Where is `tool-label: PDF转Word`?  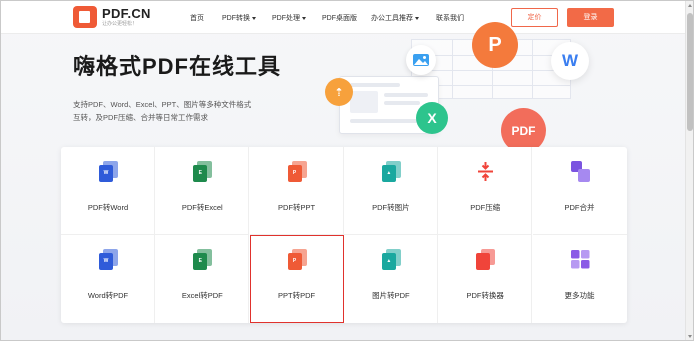 tool-label: PDF转Word is located at coordinates (108, 207).